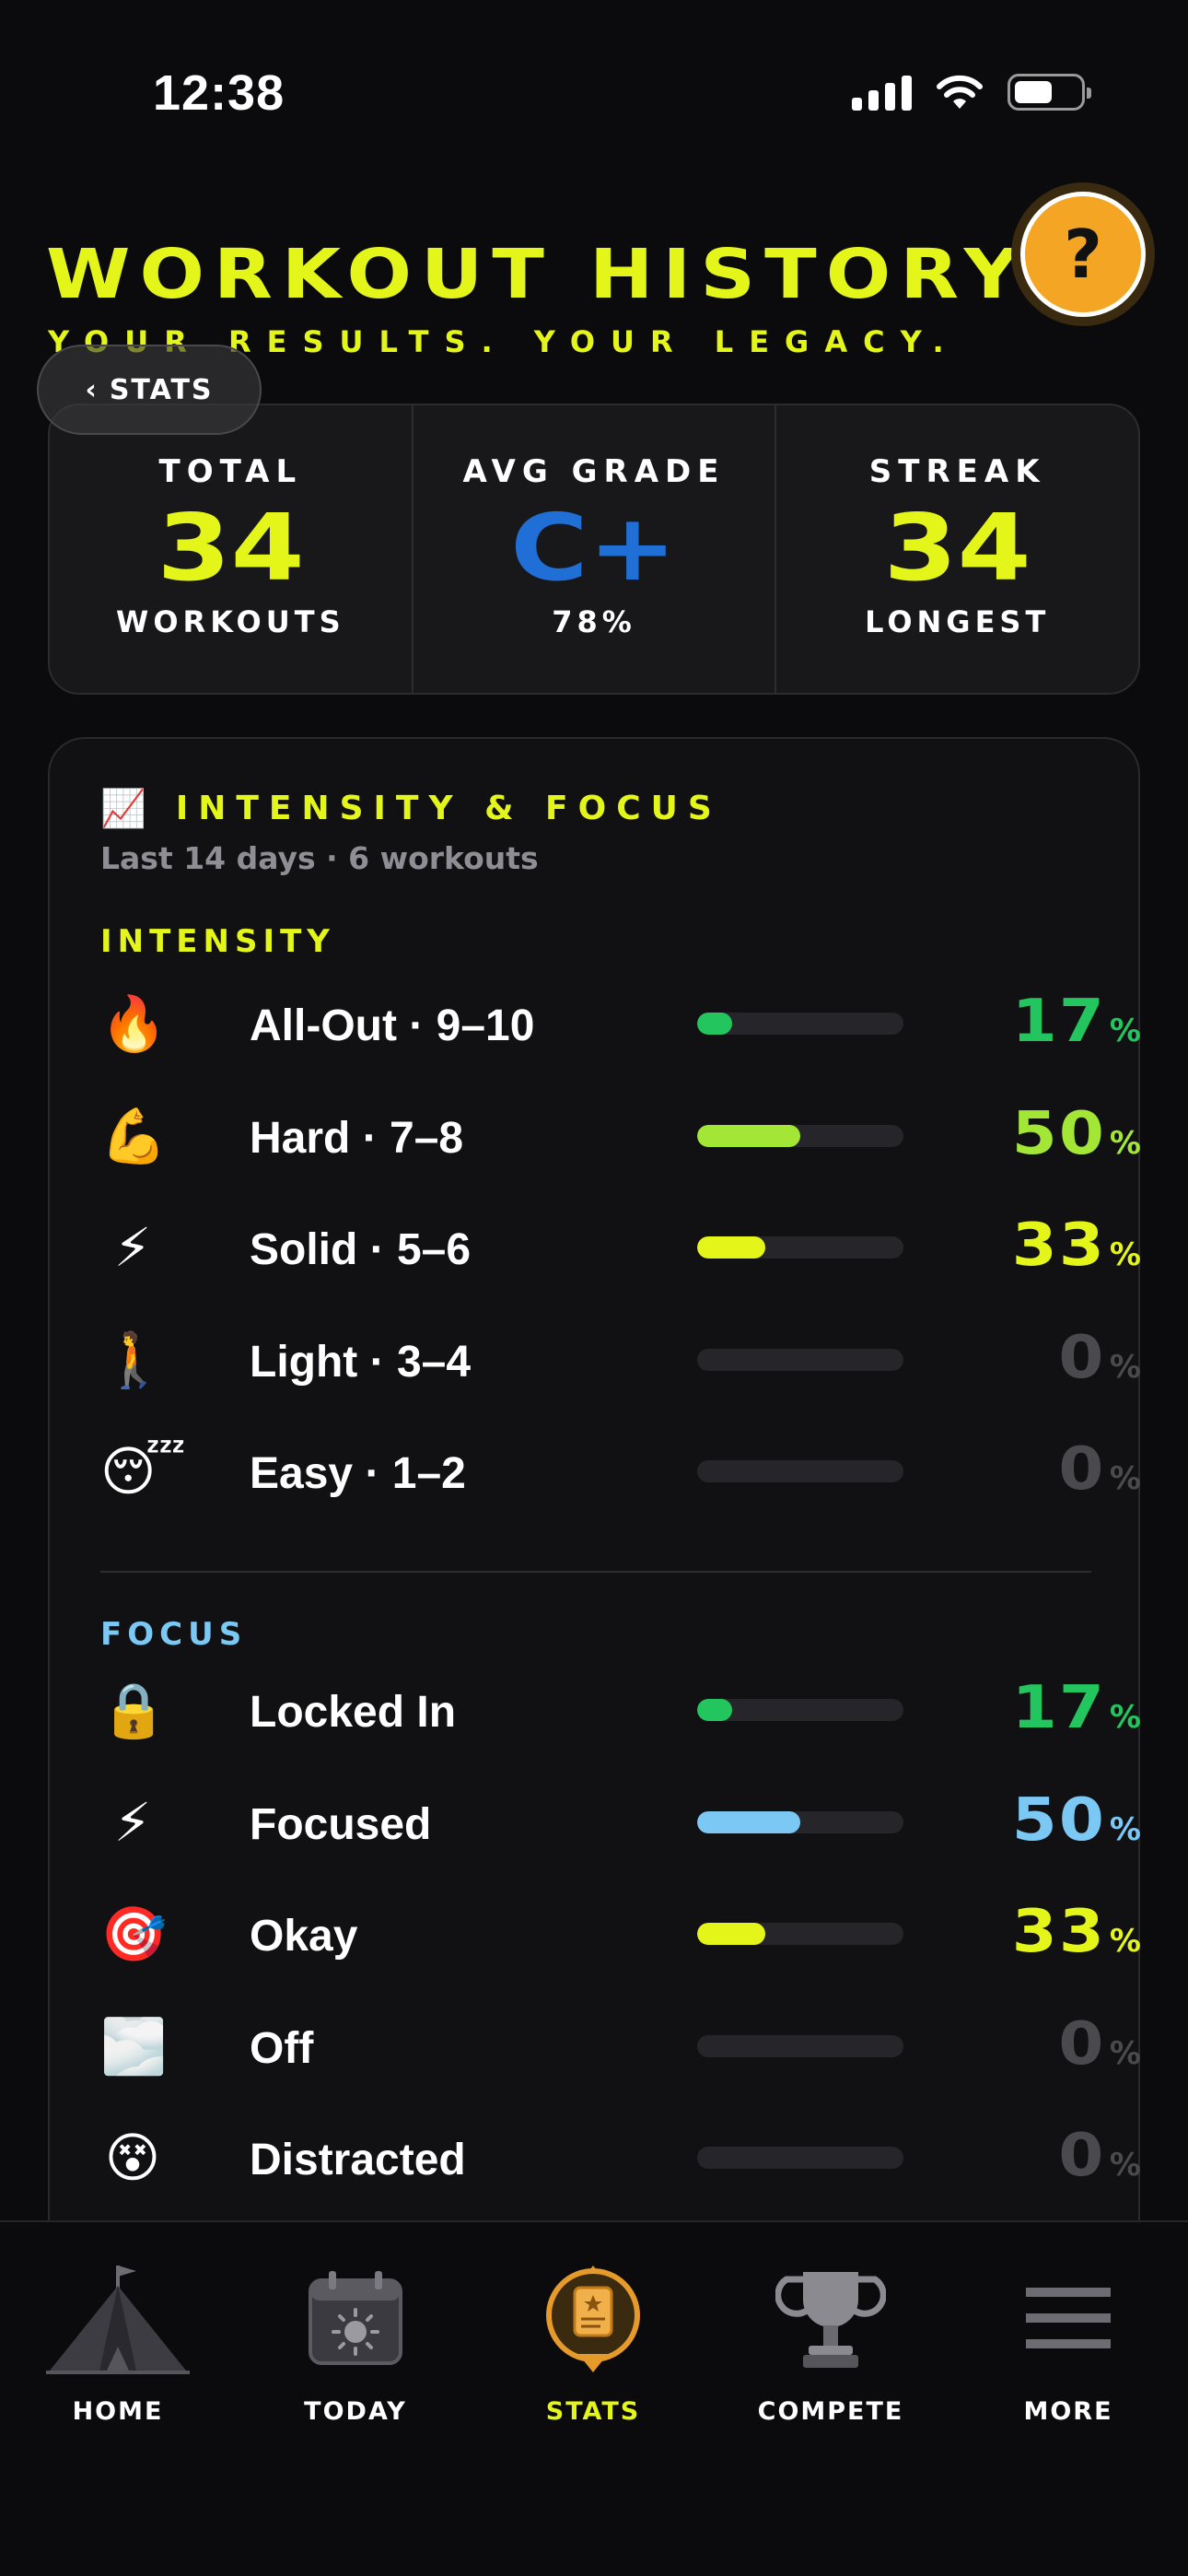  I want to click on stat-caption: 78%, so click(594, 621).